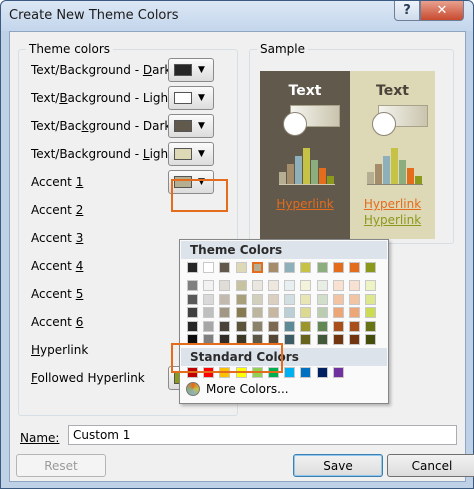  I want to click on theme-color-row-label: Accent 6, so click(57, 322).